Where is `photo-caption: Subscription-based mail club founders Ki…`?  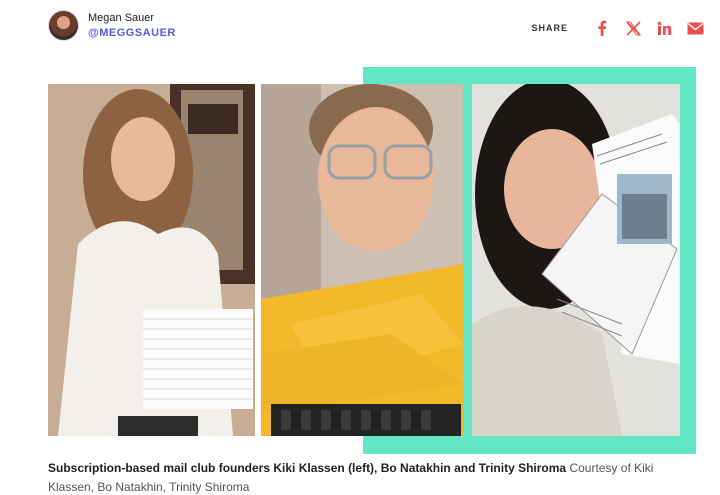 photo-caption: Subscription-based mail club founders Ki… is located at coordinates (368, 477).